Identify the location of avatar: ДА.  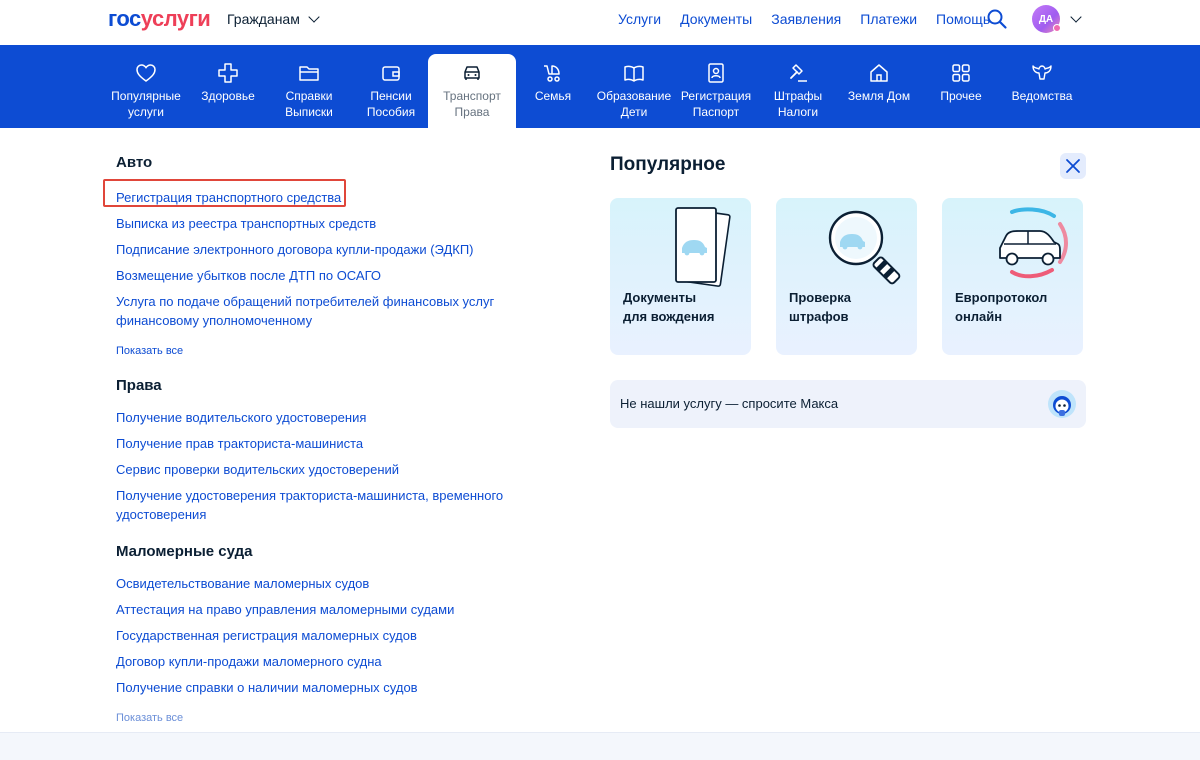
(1046, 19).